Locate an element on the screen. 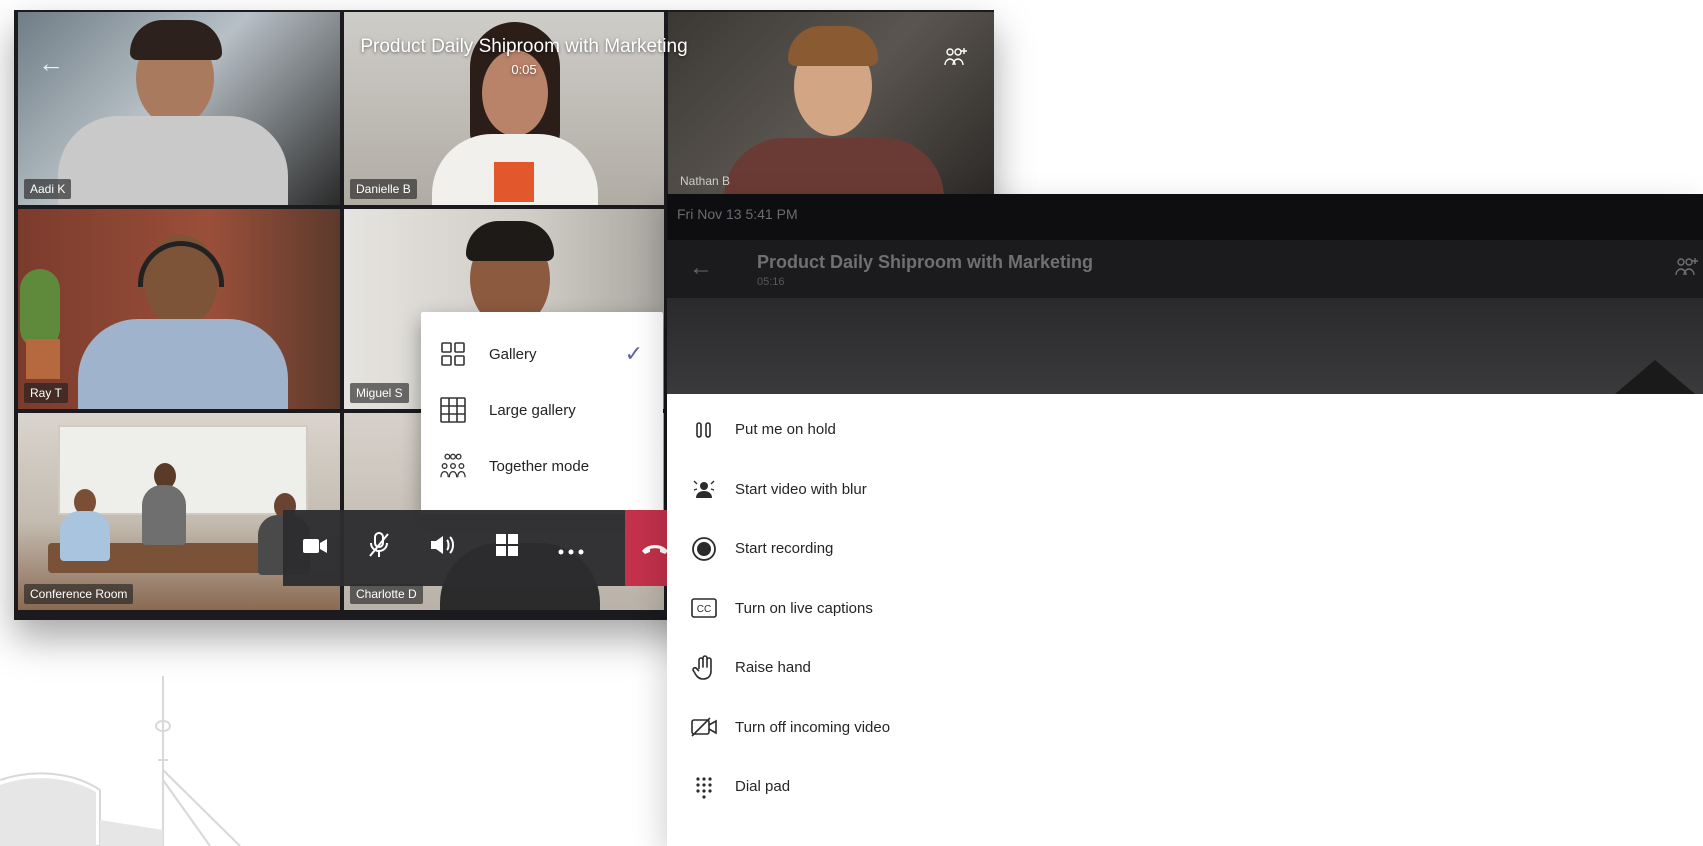 Image resolution: width=1703 pixels, height=846 pixels. call-timer: 0:05 is located at coordinates (524, 69).